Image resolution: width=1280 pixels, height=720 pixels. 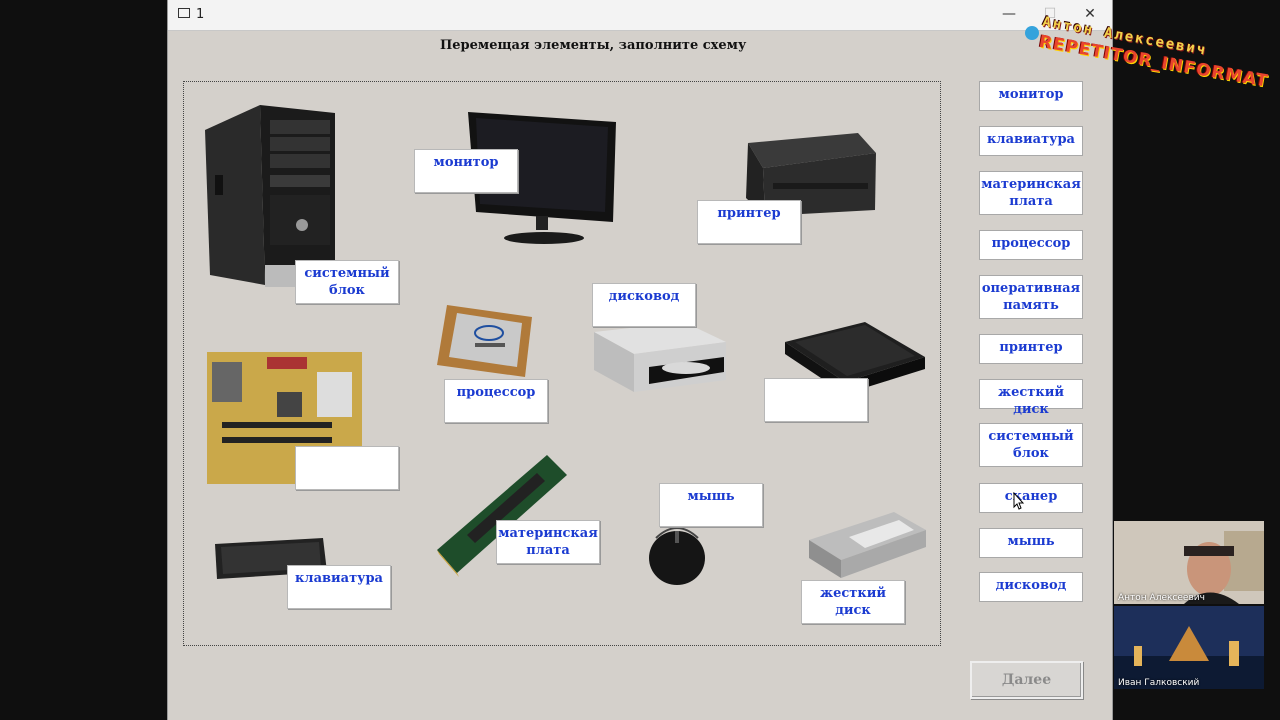 I want to click on slot-hdd: жесткий диск, so click(x=853, y=602).